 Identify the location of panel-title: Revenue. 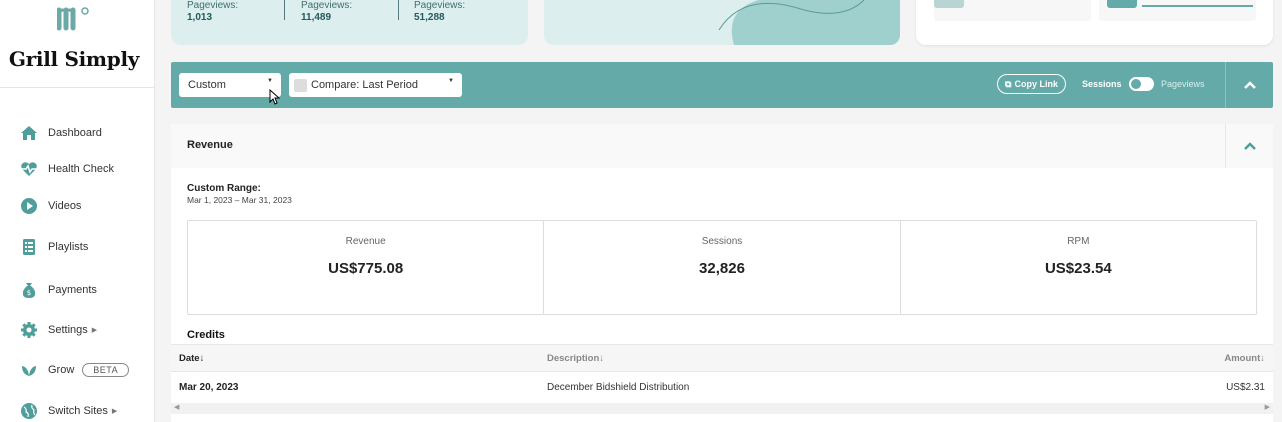
(210, 145).